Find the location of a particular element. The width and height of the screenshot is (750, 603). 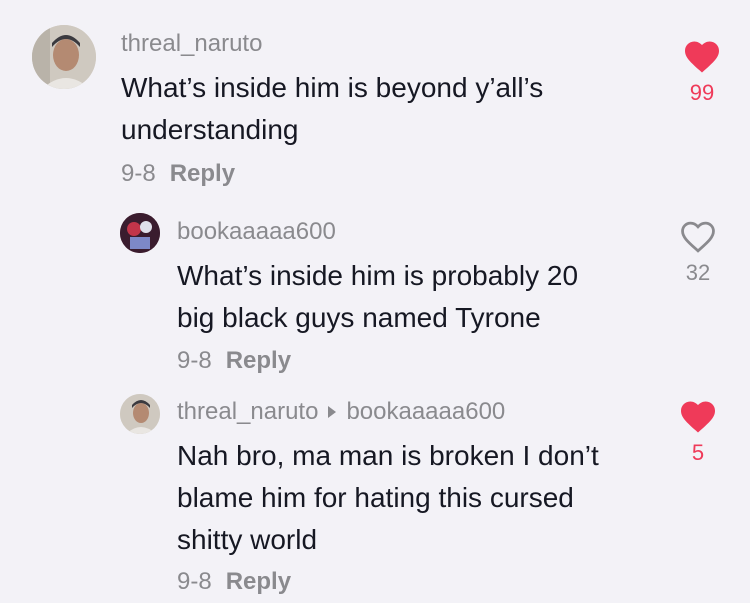

heart-outline-icon is located at coordinates (698, 237).